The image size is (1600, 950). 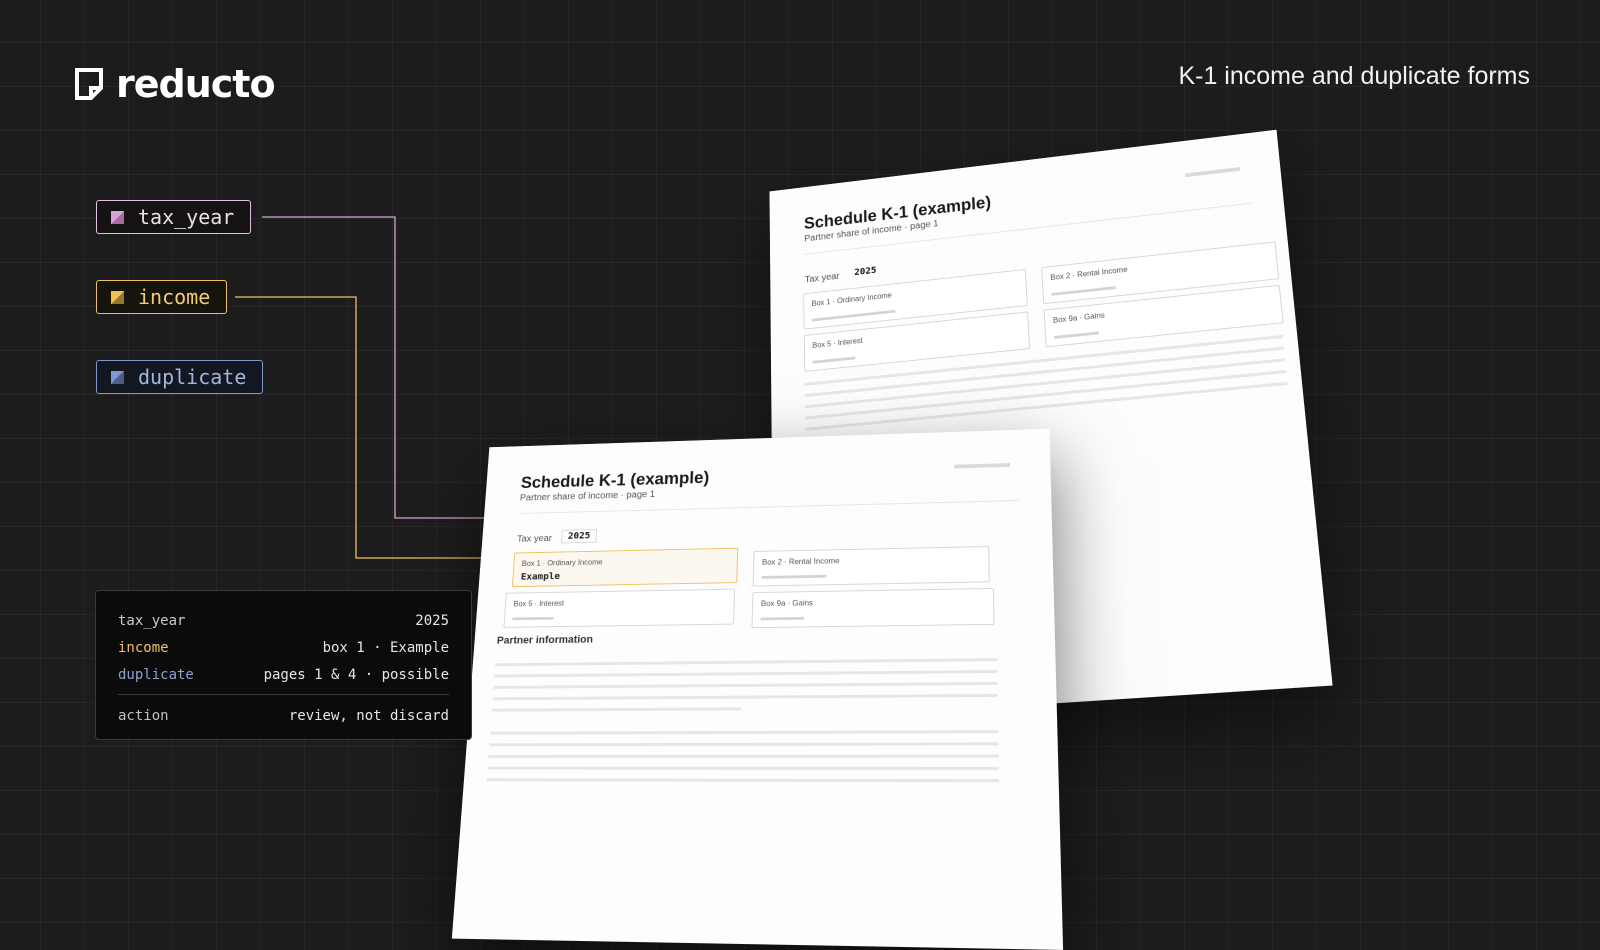 What do you see at coordinates (386, 648) in the screenshot?
I see `summary-value: box 1 · Example` at bounding box center [386, 648].